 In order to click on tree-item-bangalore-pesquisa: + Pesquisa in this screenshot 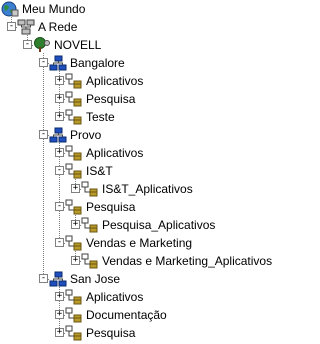, I will do `click(148, 99)`.